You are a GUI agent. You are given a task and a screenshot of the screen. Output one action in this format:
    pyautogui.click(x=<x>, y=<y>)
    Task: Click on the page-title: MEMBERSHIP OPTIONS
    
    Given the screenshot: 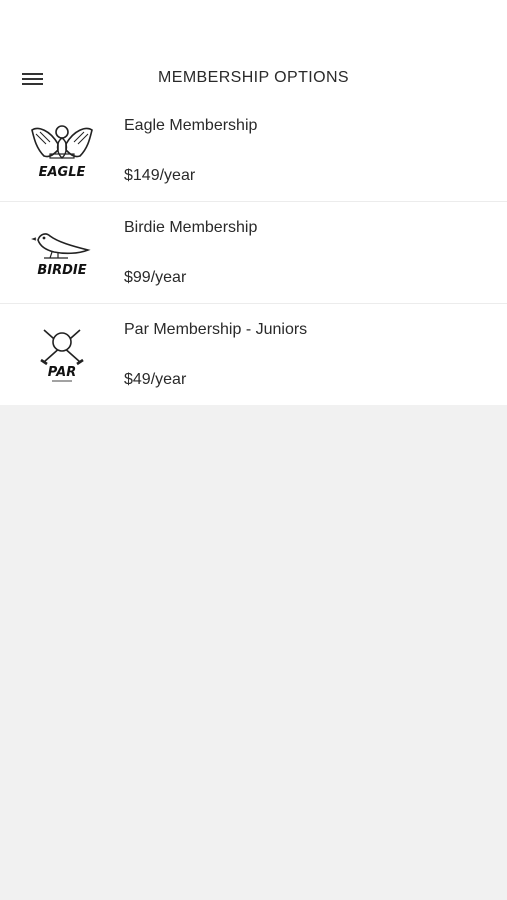 What is the action you would take?
    pyautogui.click(x=253, y=77)
    